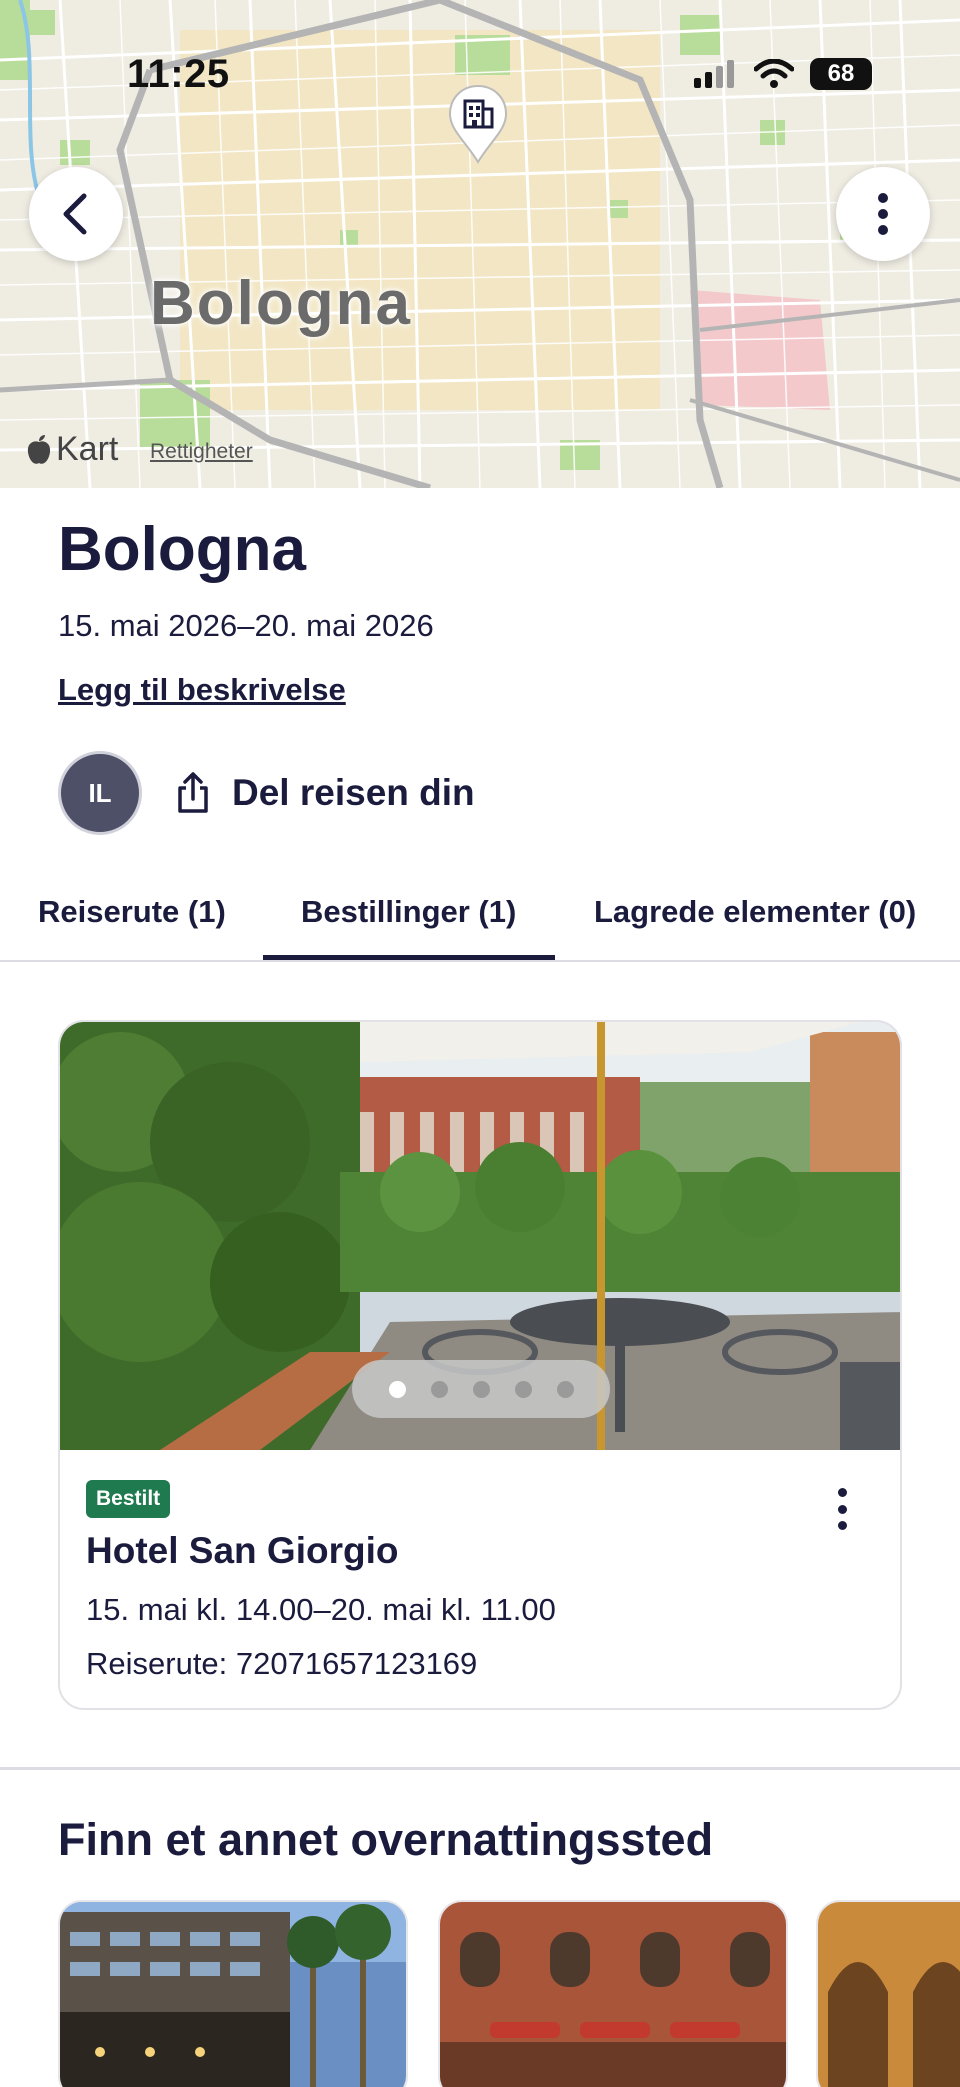 The image size is (960, 2087). I want to click on more-vertical-icon, so click(883, 214).